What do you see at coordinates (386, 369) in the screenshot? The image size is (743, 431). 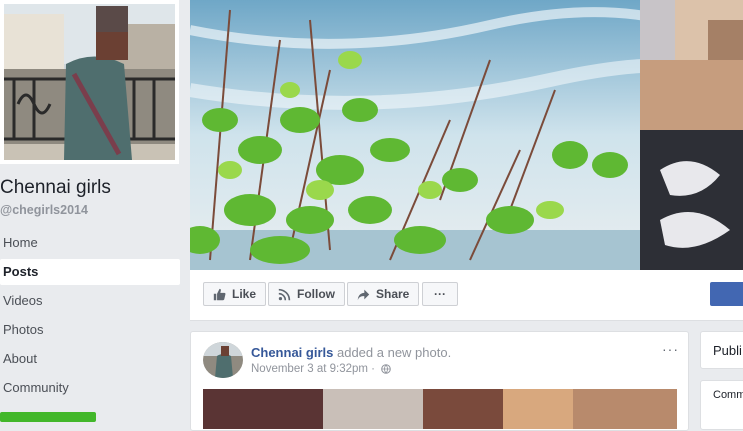 I see `globe-icon` at bounding box center [386, 369].